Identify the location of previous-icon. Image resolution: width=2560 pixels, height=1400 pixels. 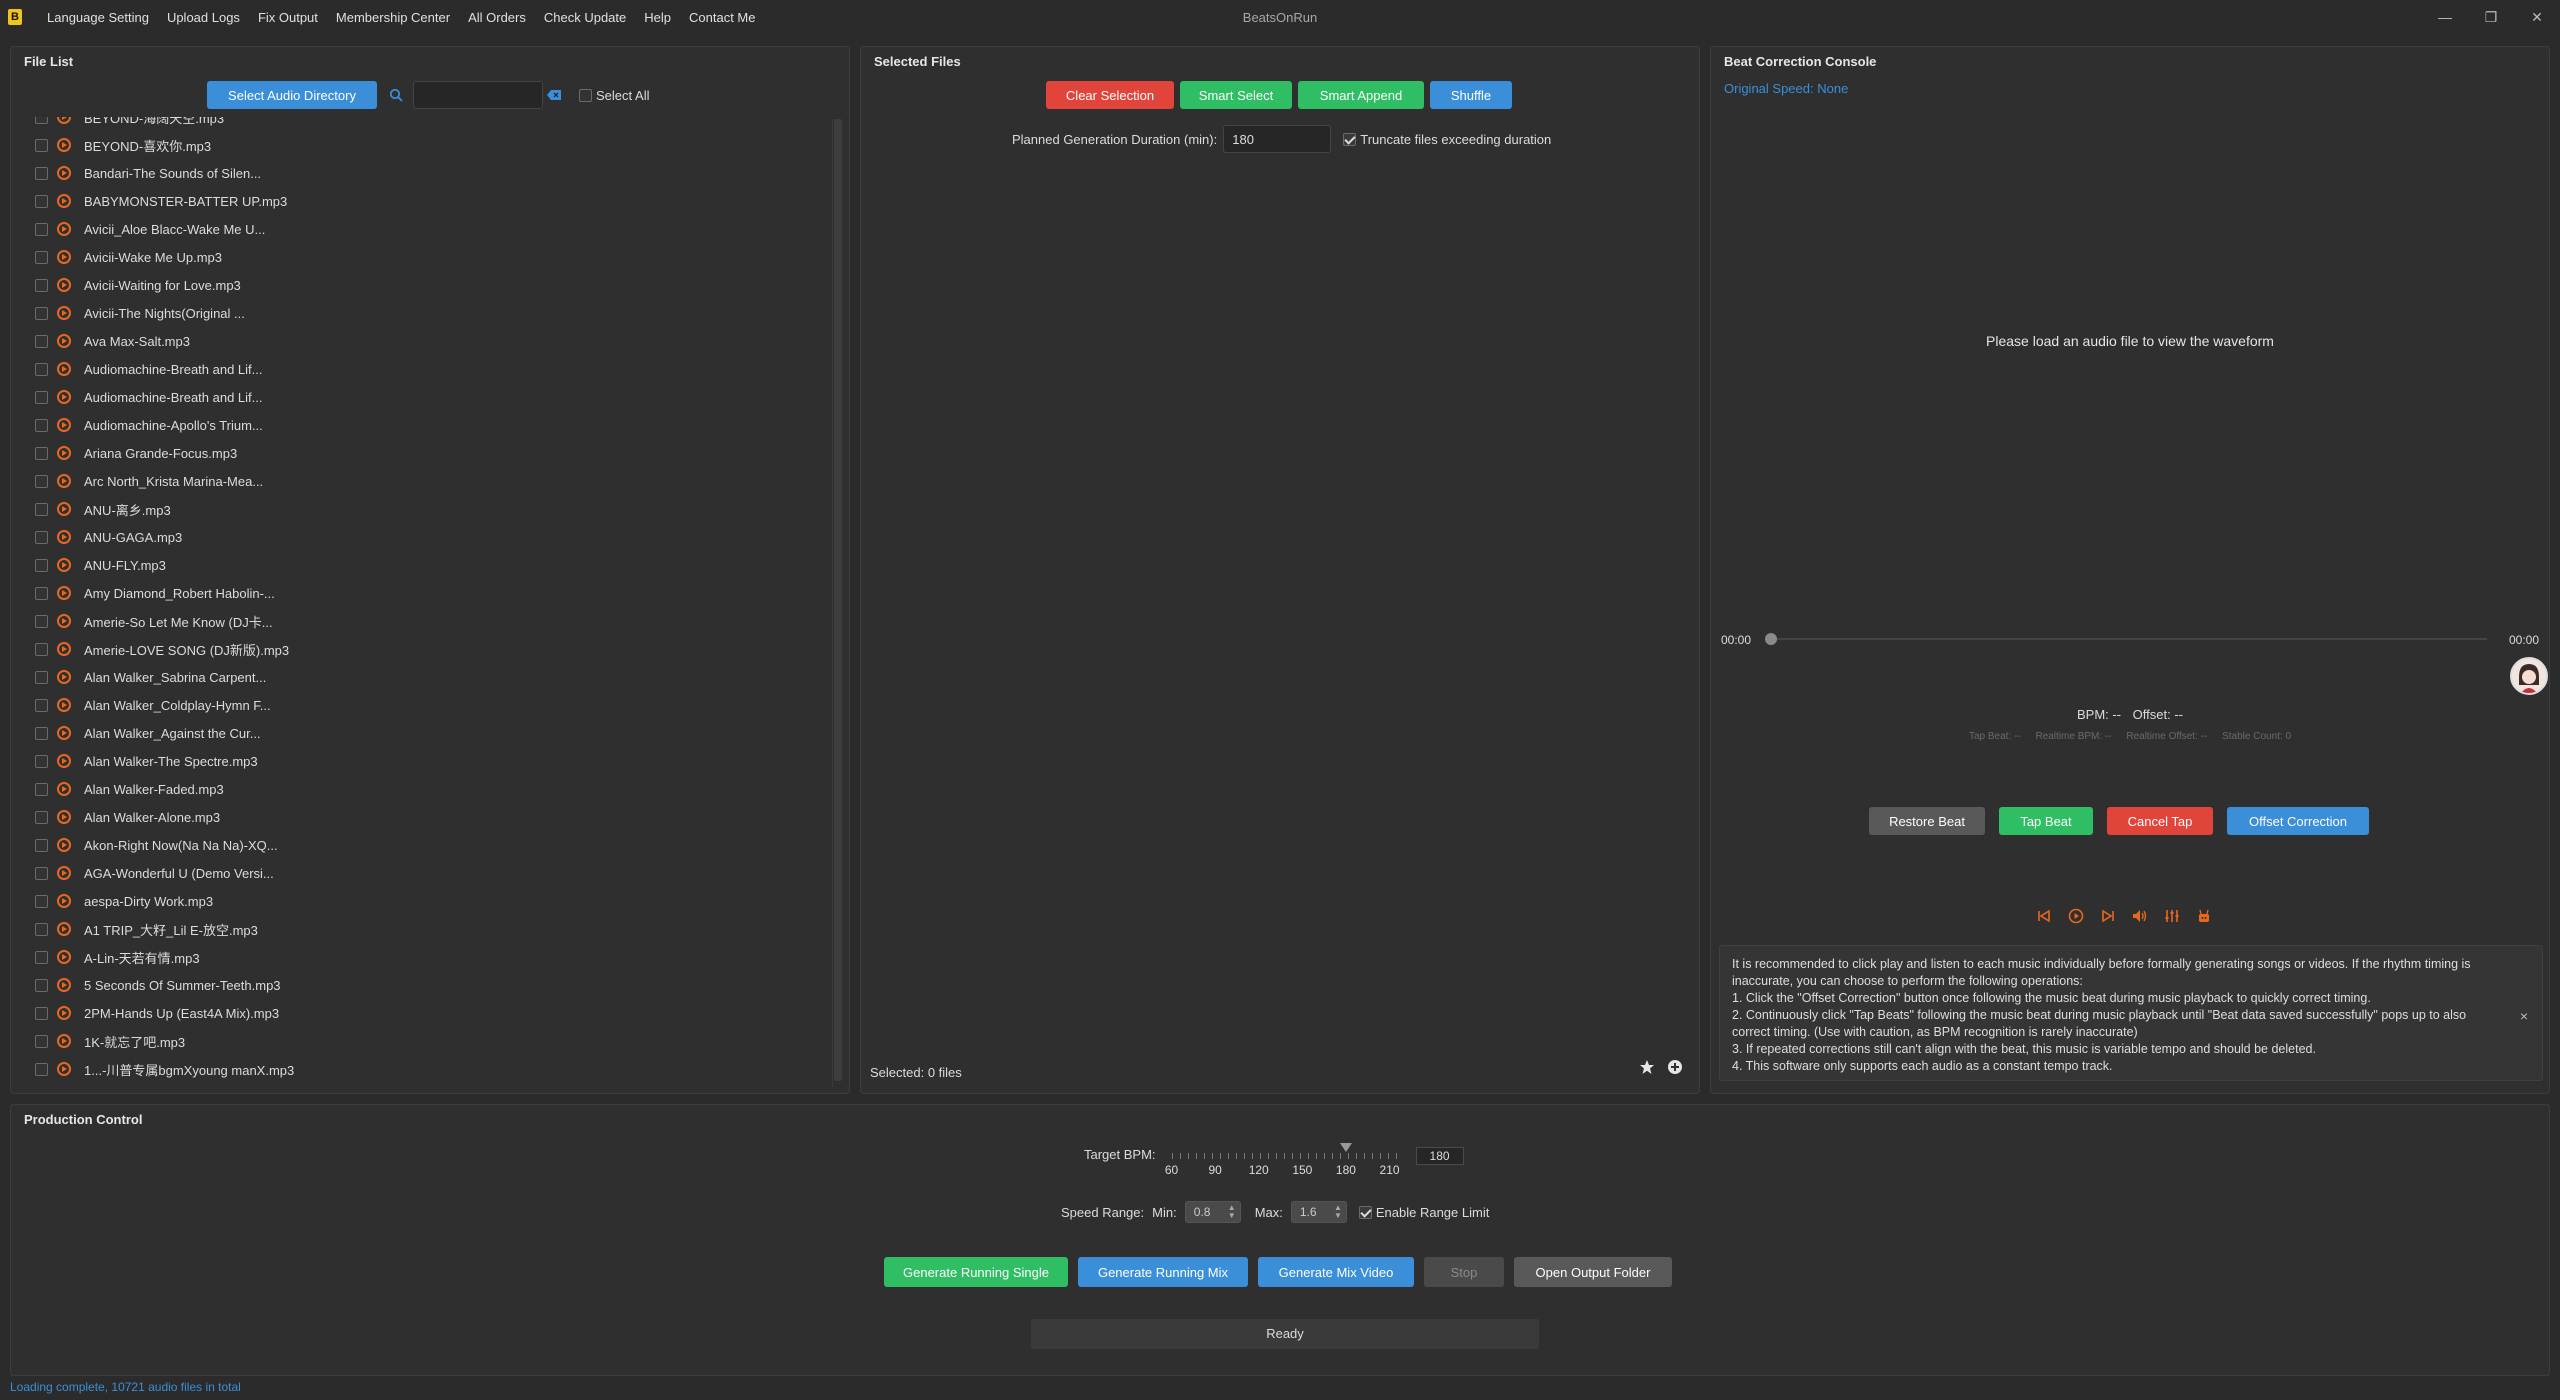
(2044, 916).